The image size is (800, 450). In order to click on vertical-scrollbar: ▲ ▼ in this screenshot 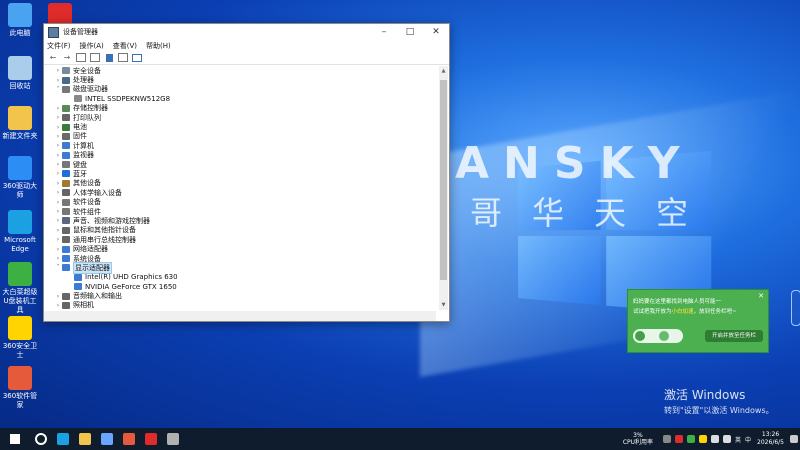, I will do `click(443, 188)`.